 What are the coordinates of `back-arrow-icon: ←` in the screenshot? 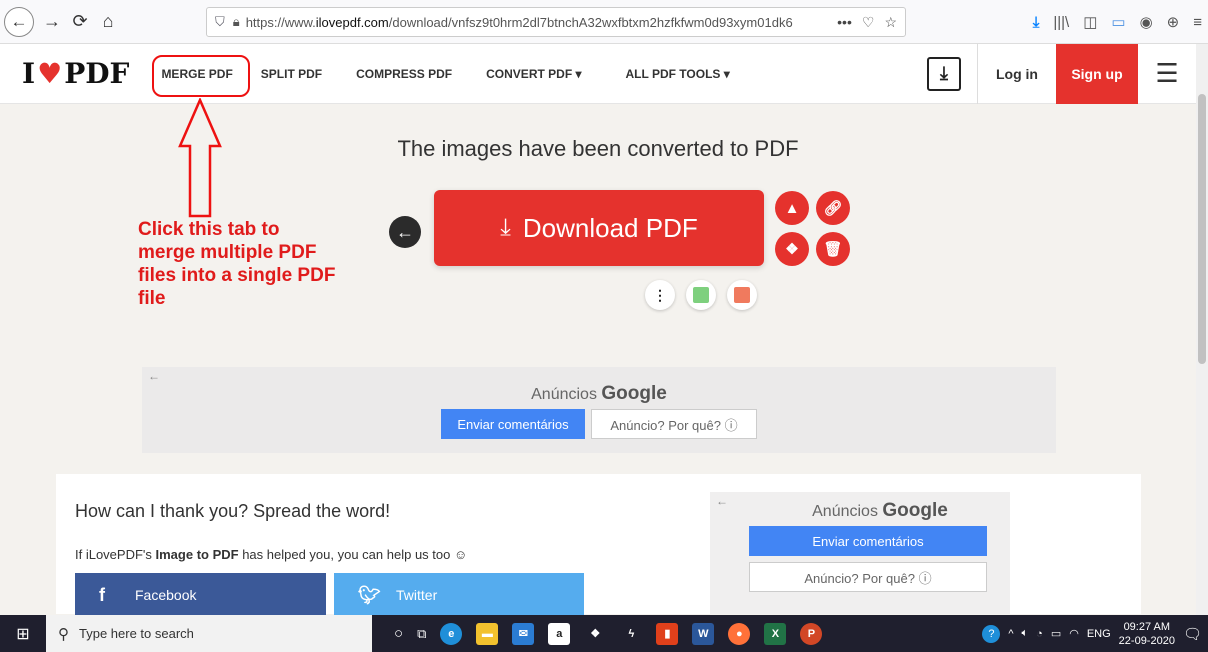 It's located at (405, 232).